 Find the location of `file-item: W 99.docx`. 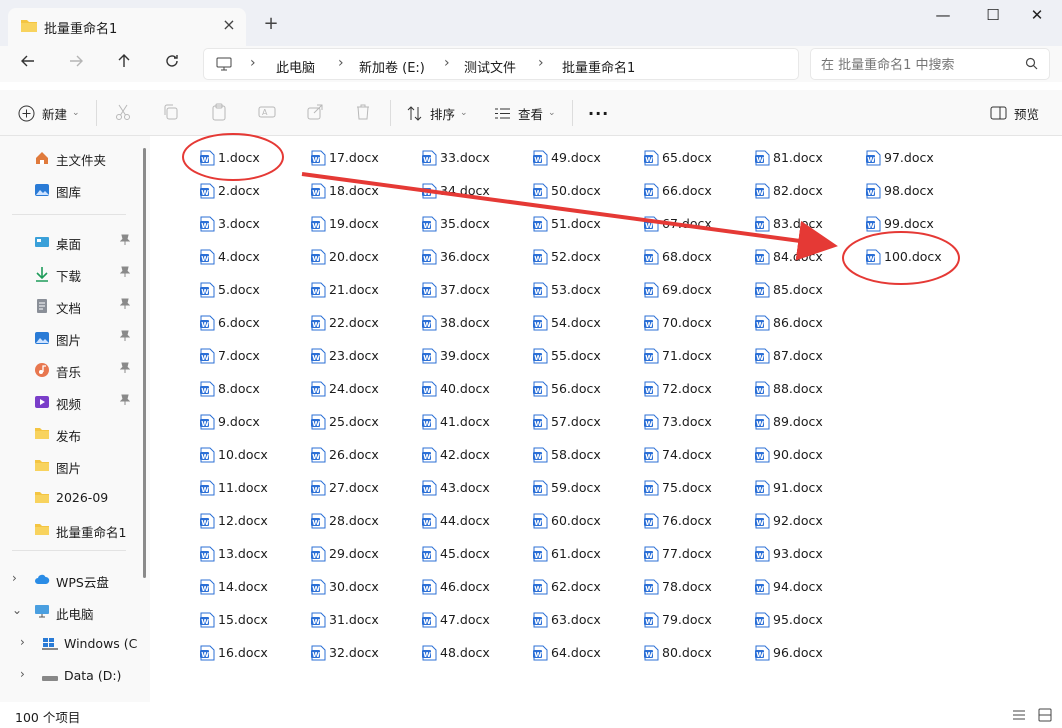

file-item: W 99.docx is located at coordinates (918, 224).